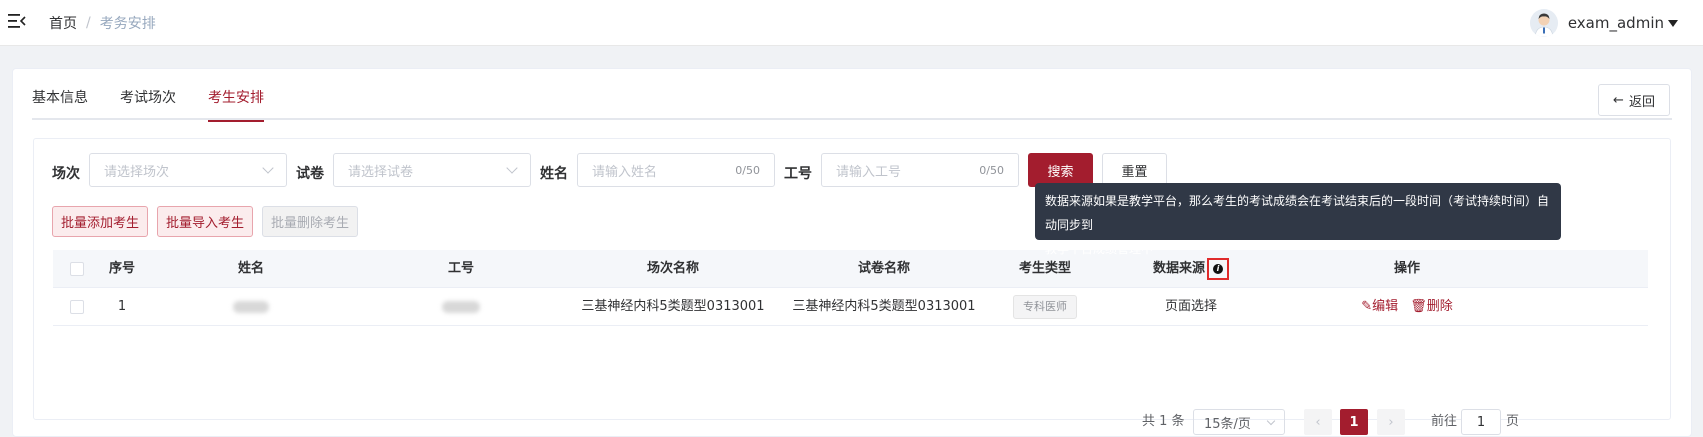  I want to click on row-checkbox, so click(77, 307).